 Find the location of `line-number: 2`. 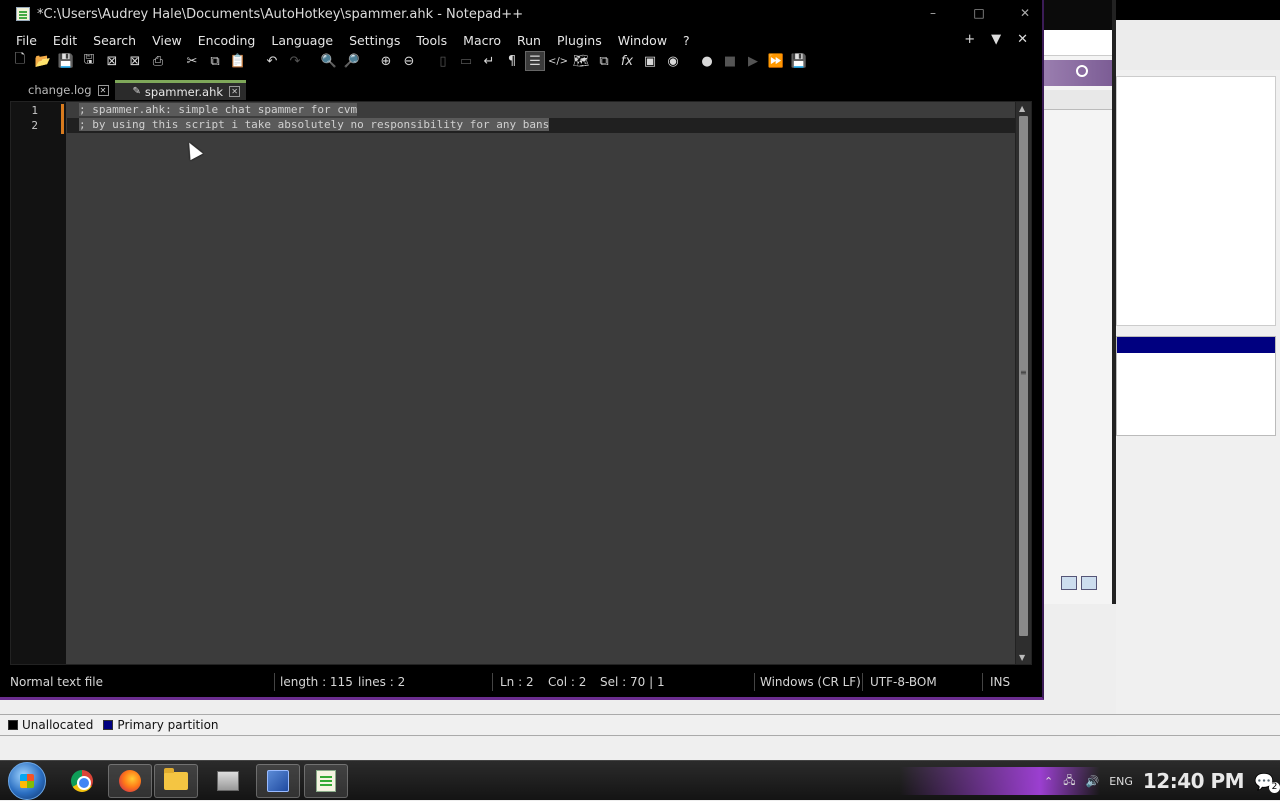

line-number: 2 is located at coordinates (34, 125).